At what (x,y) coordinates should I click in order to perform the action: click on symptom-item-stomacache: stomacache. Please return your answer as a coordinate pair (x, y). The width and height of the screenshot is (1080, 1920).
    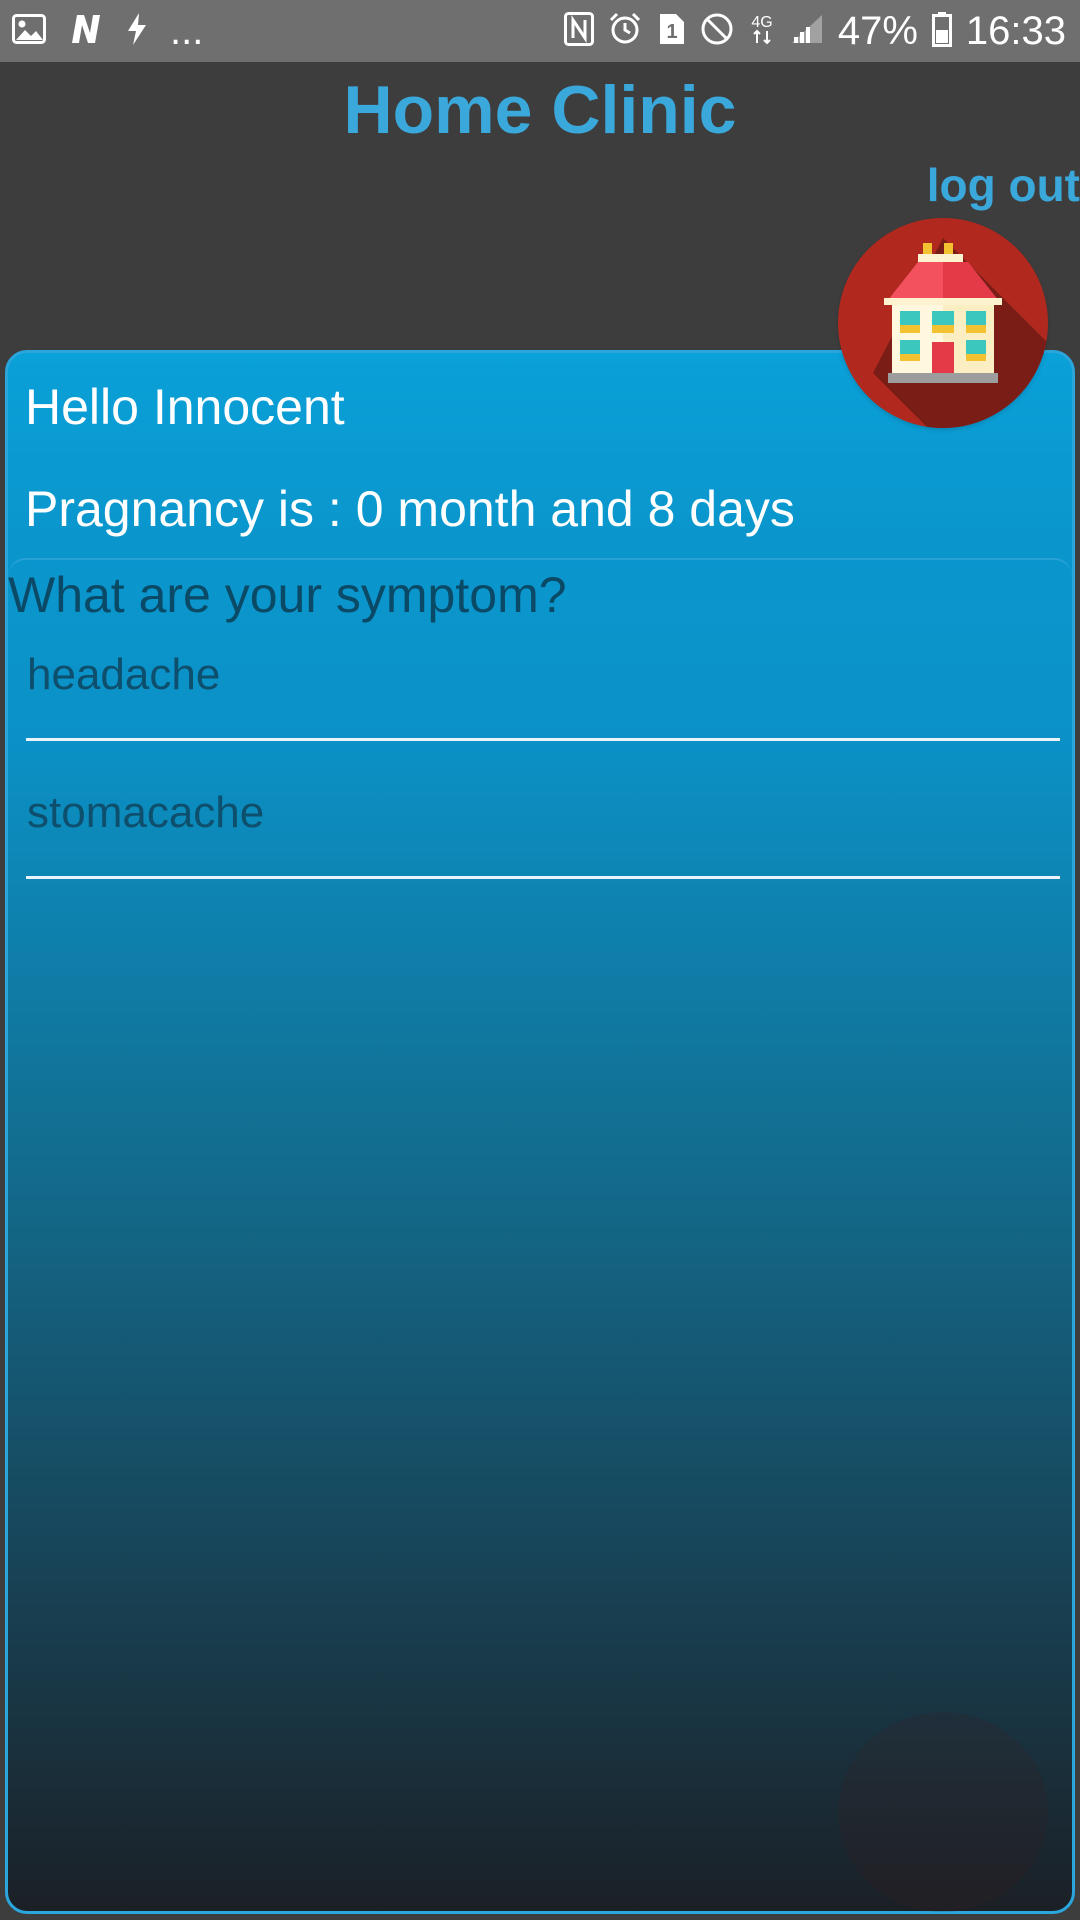
    Looking at the image, I should click on (543, 829).